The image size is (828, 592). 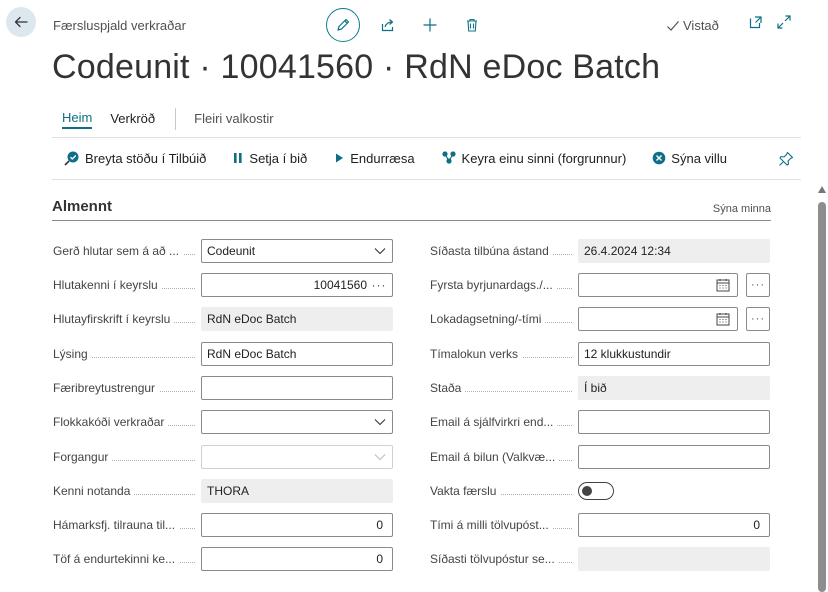 What do you see at coordinates (587, 491) in the screenshot?
I see `toggle-knob` at bounding box center [587, 491].